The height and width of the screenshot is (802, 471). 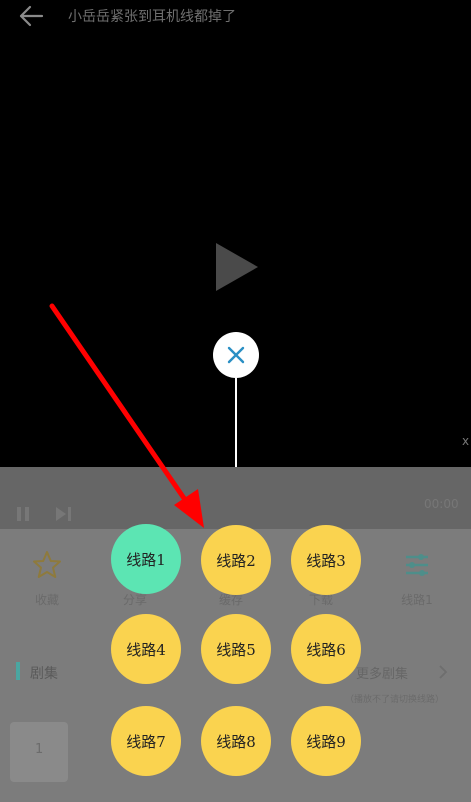 I want to click on route-7-button: 线路7, so click(x=146, y=741).